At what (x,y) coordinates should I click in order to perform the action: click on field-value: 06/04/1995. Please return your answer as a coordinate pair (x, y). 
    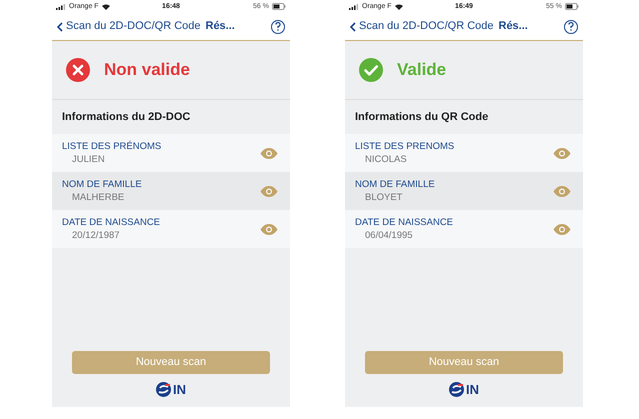
    Looking at the image, I should click on (389, 235).